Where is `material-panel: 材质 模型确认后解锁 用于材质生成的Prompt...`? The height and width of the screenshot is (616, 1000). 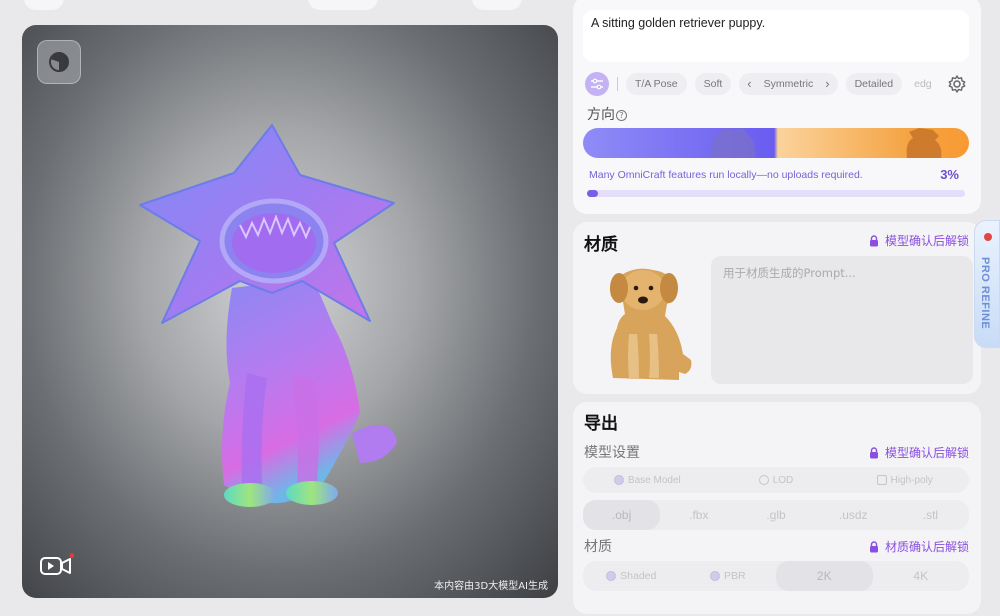
material-panel: 材质 模型确认后解锁 用于材质生成的Prompt... is located at coordinates (777, 308).